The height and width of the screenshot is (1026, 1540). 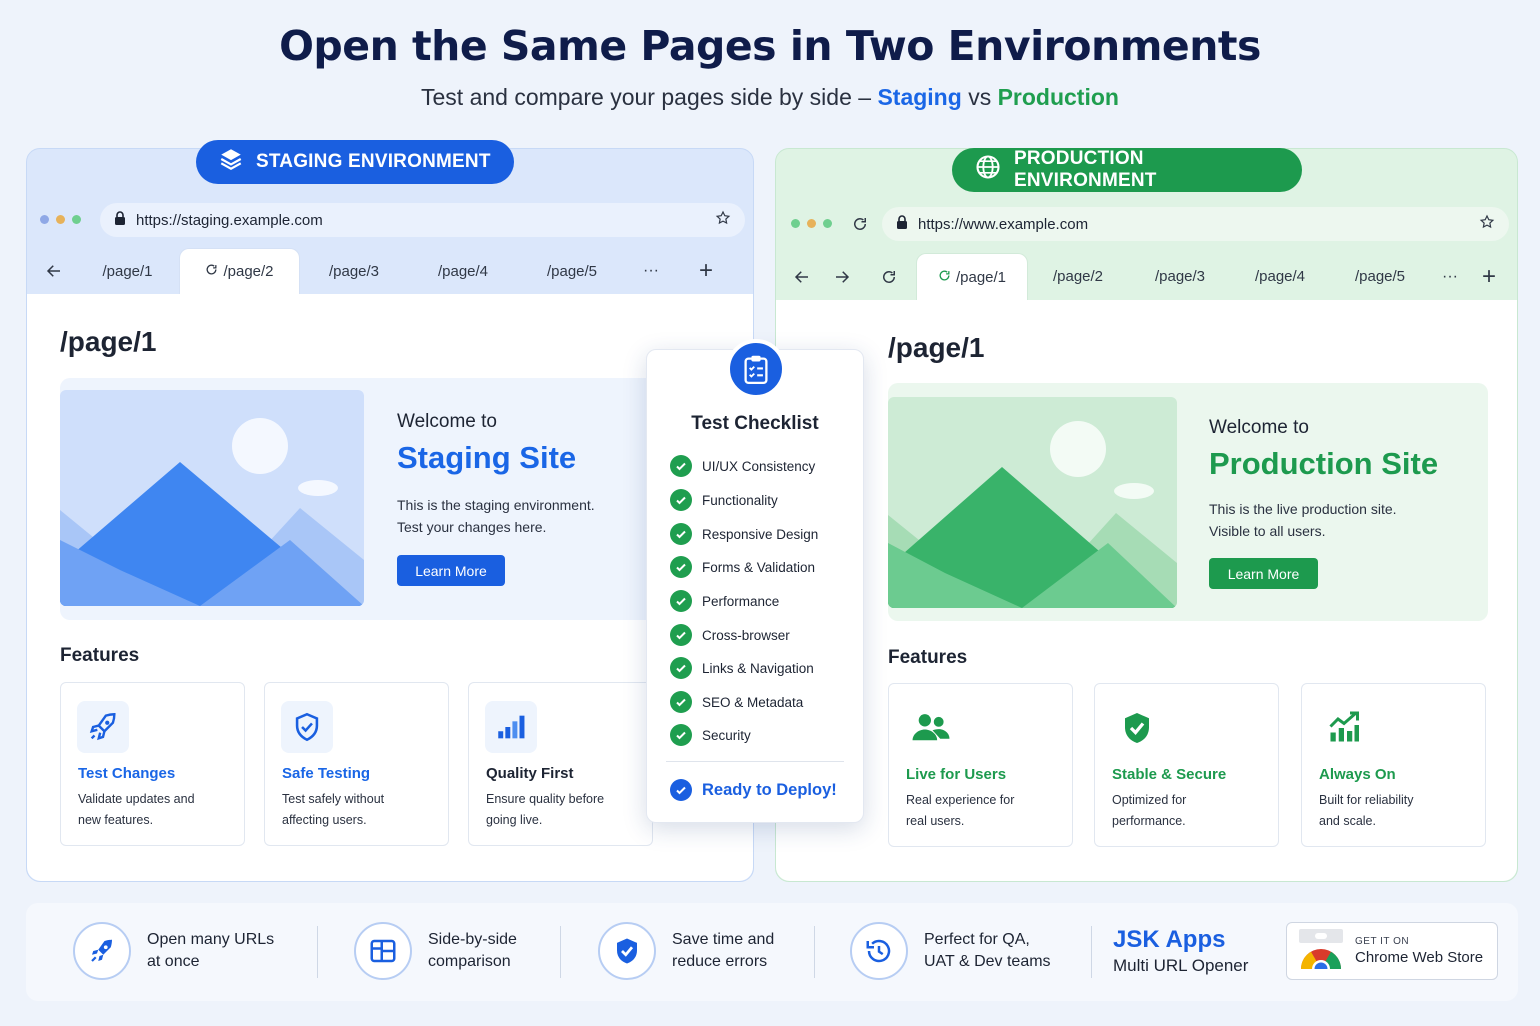 I want to click on production-learn-more-button: Learn More, so click(x=1263, y=573).